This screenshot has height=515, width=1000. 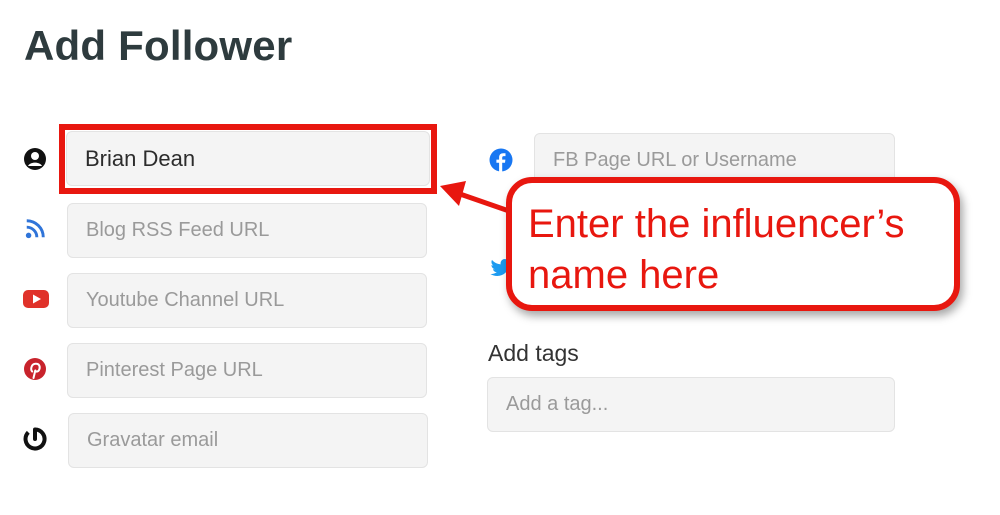 I want to click on youtube-icon, so click(x=36, y=299).